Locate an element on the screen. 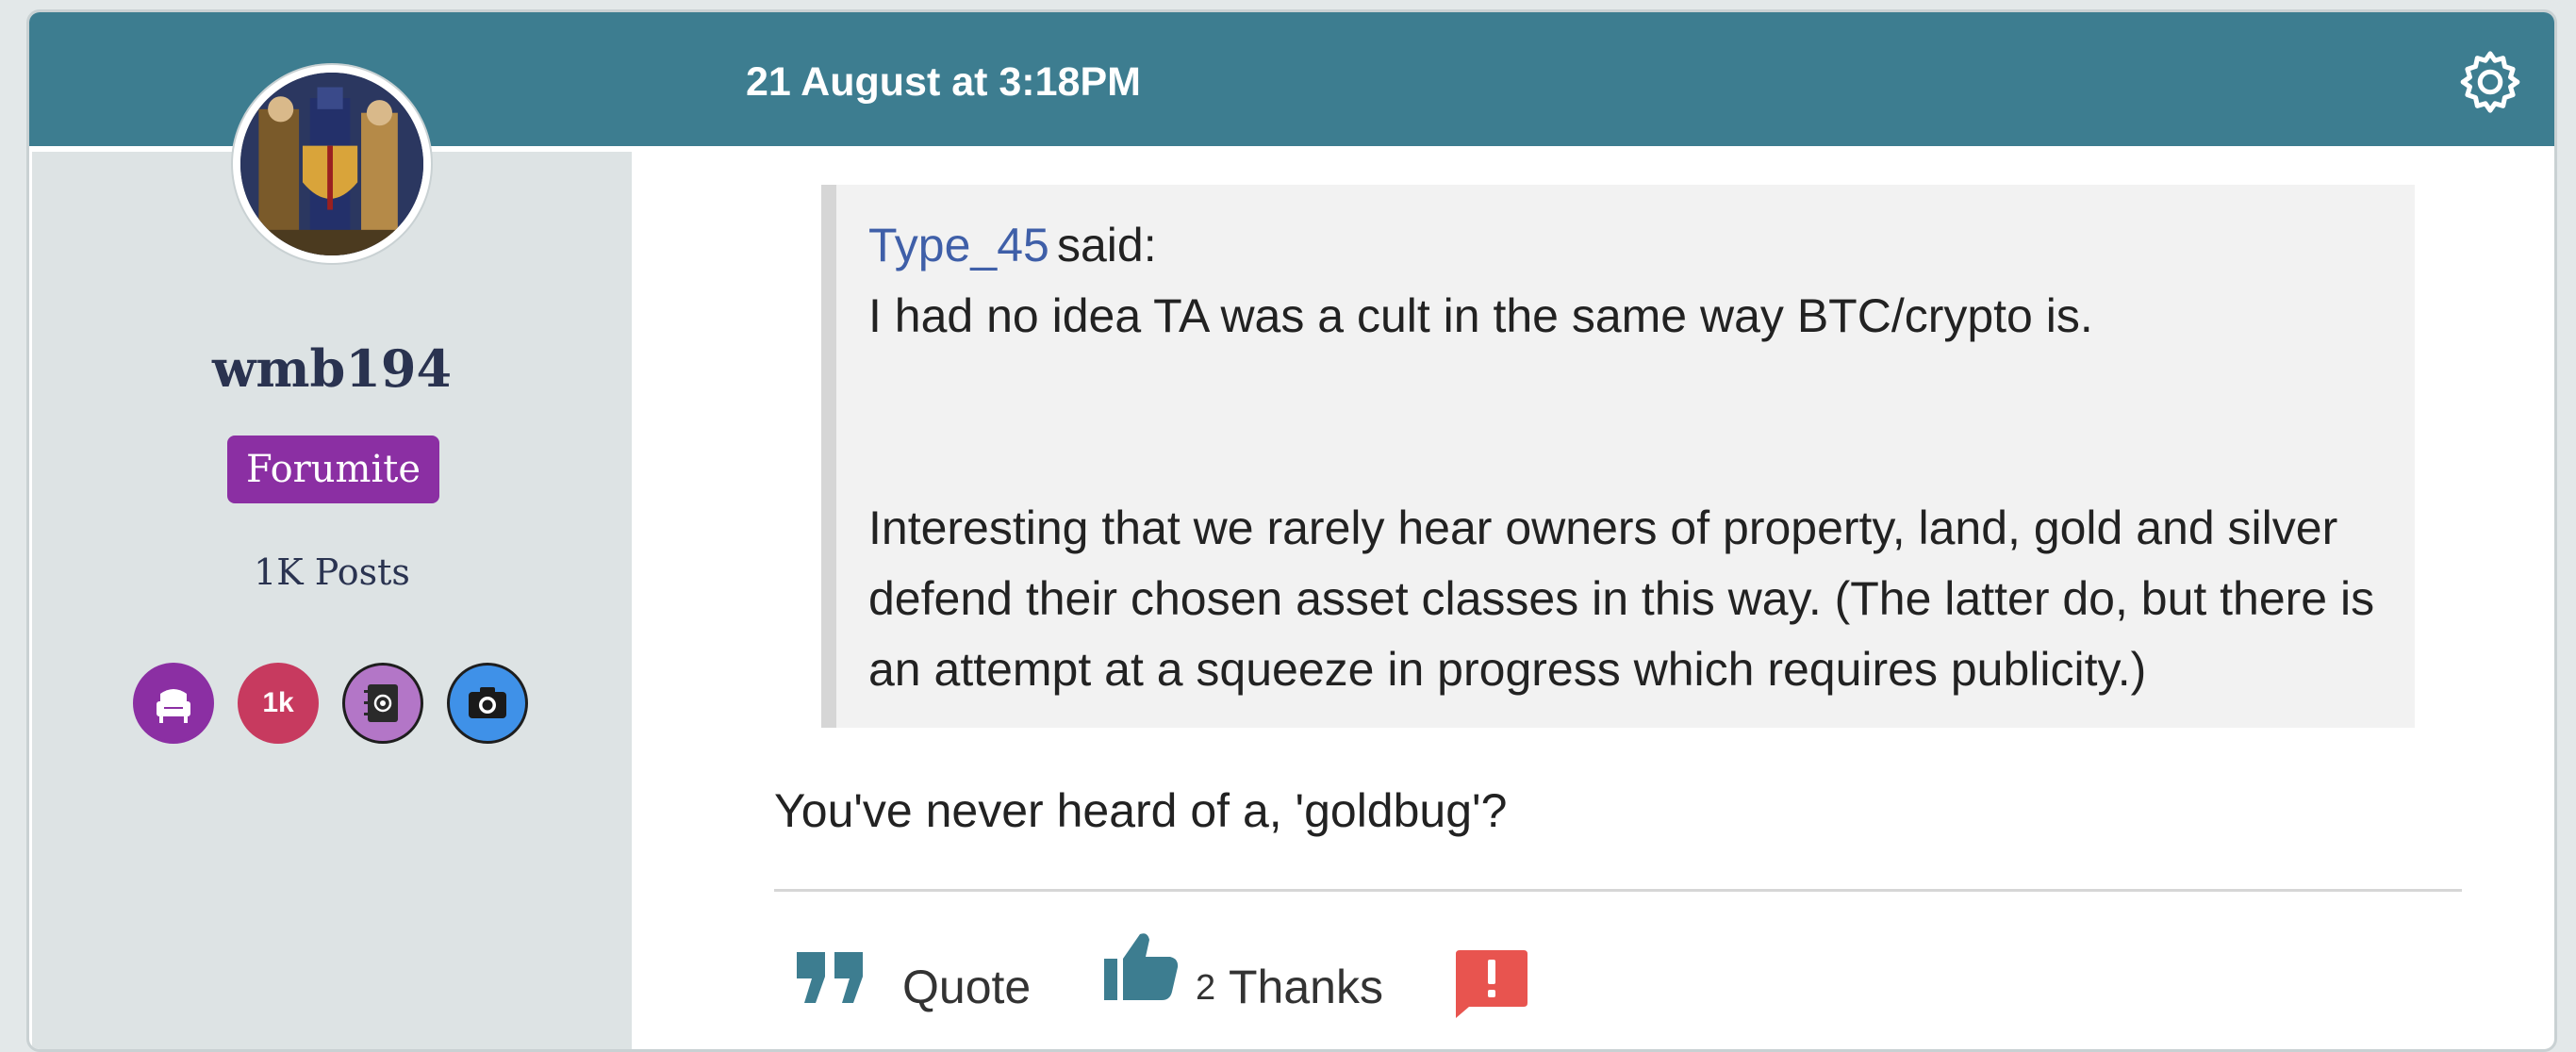 Image resolution: width=2576 pixels, height=1052 pixels. avatar is located at coordinates (332, 164).